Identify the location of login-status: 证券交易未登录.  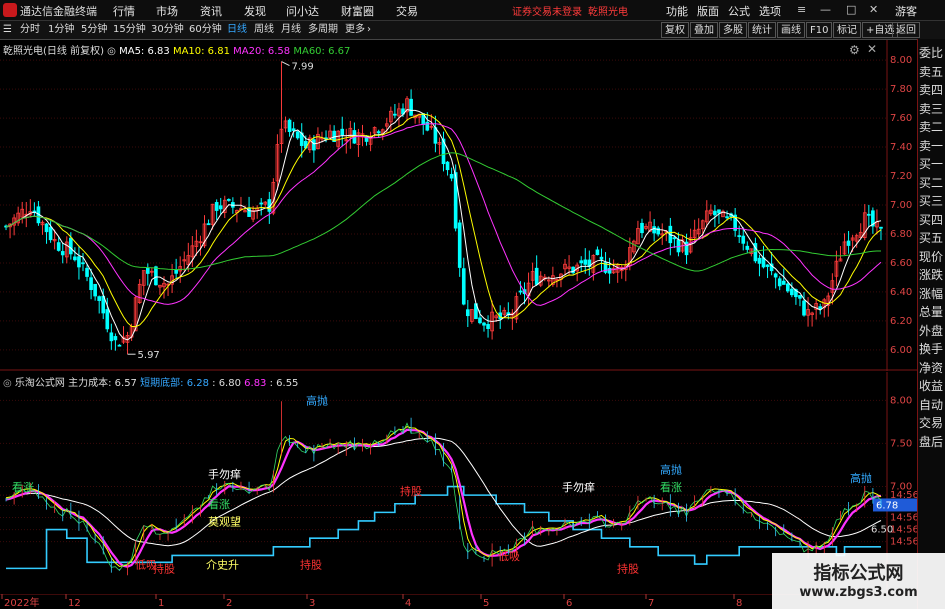
(547, 10).